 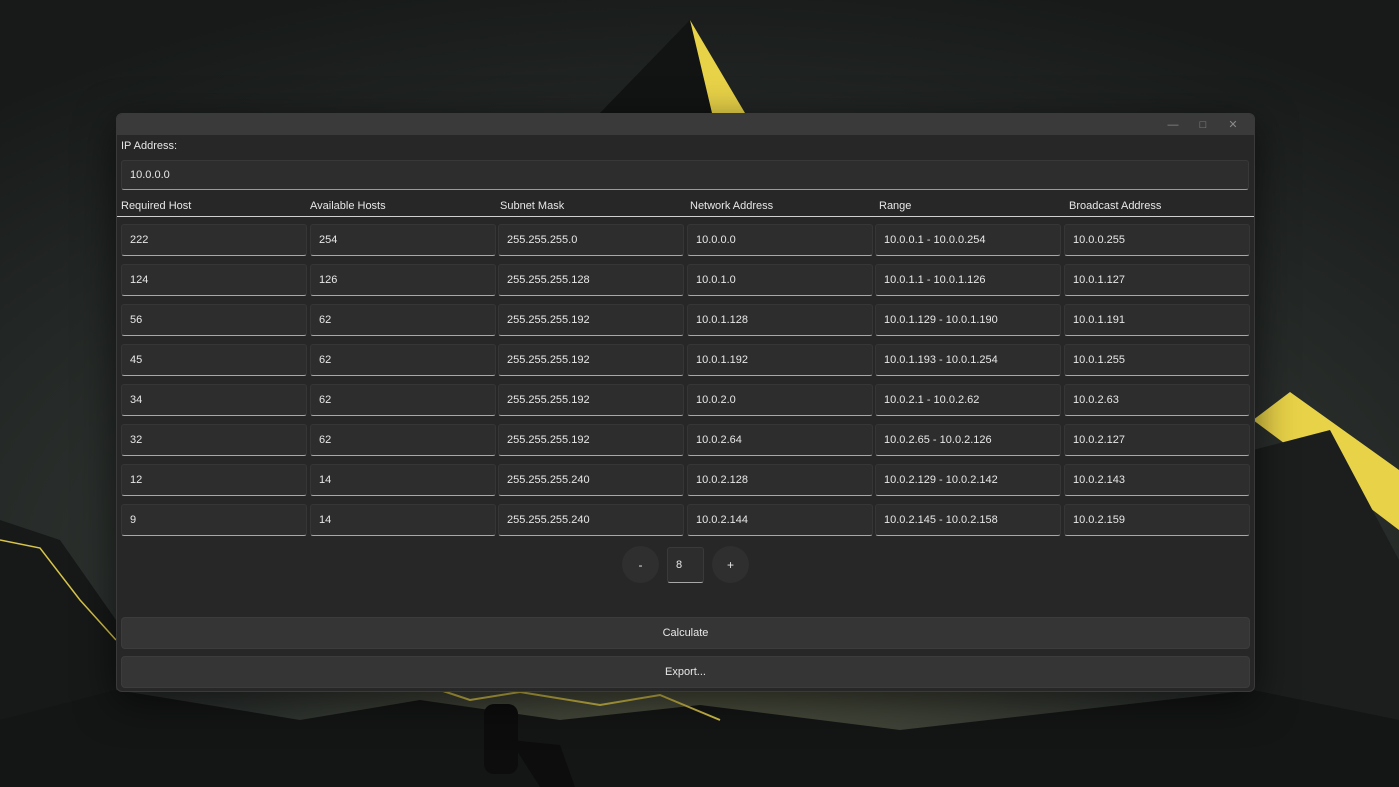 I want to click on increment-button: +, so click(x=730, y=564).